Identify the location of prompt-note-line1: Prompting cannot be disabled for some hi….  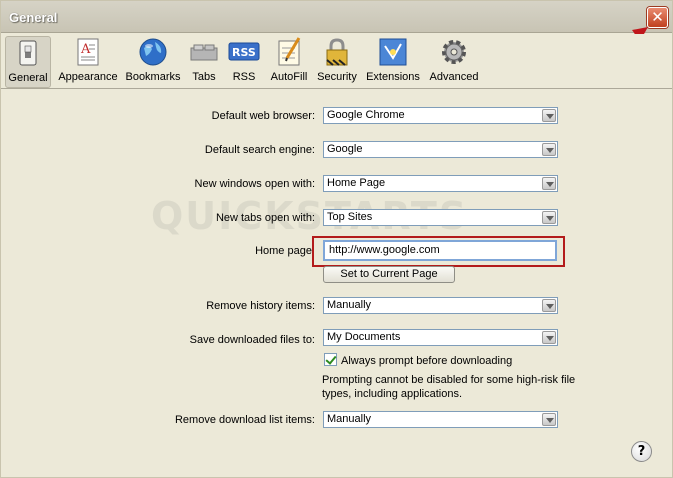
(449, 380).